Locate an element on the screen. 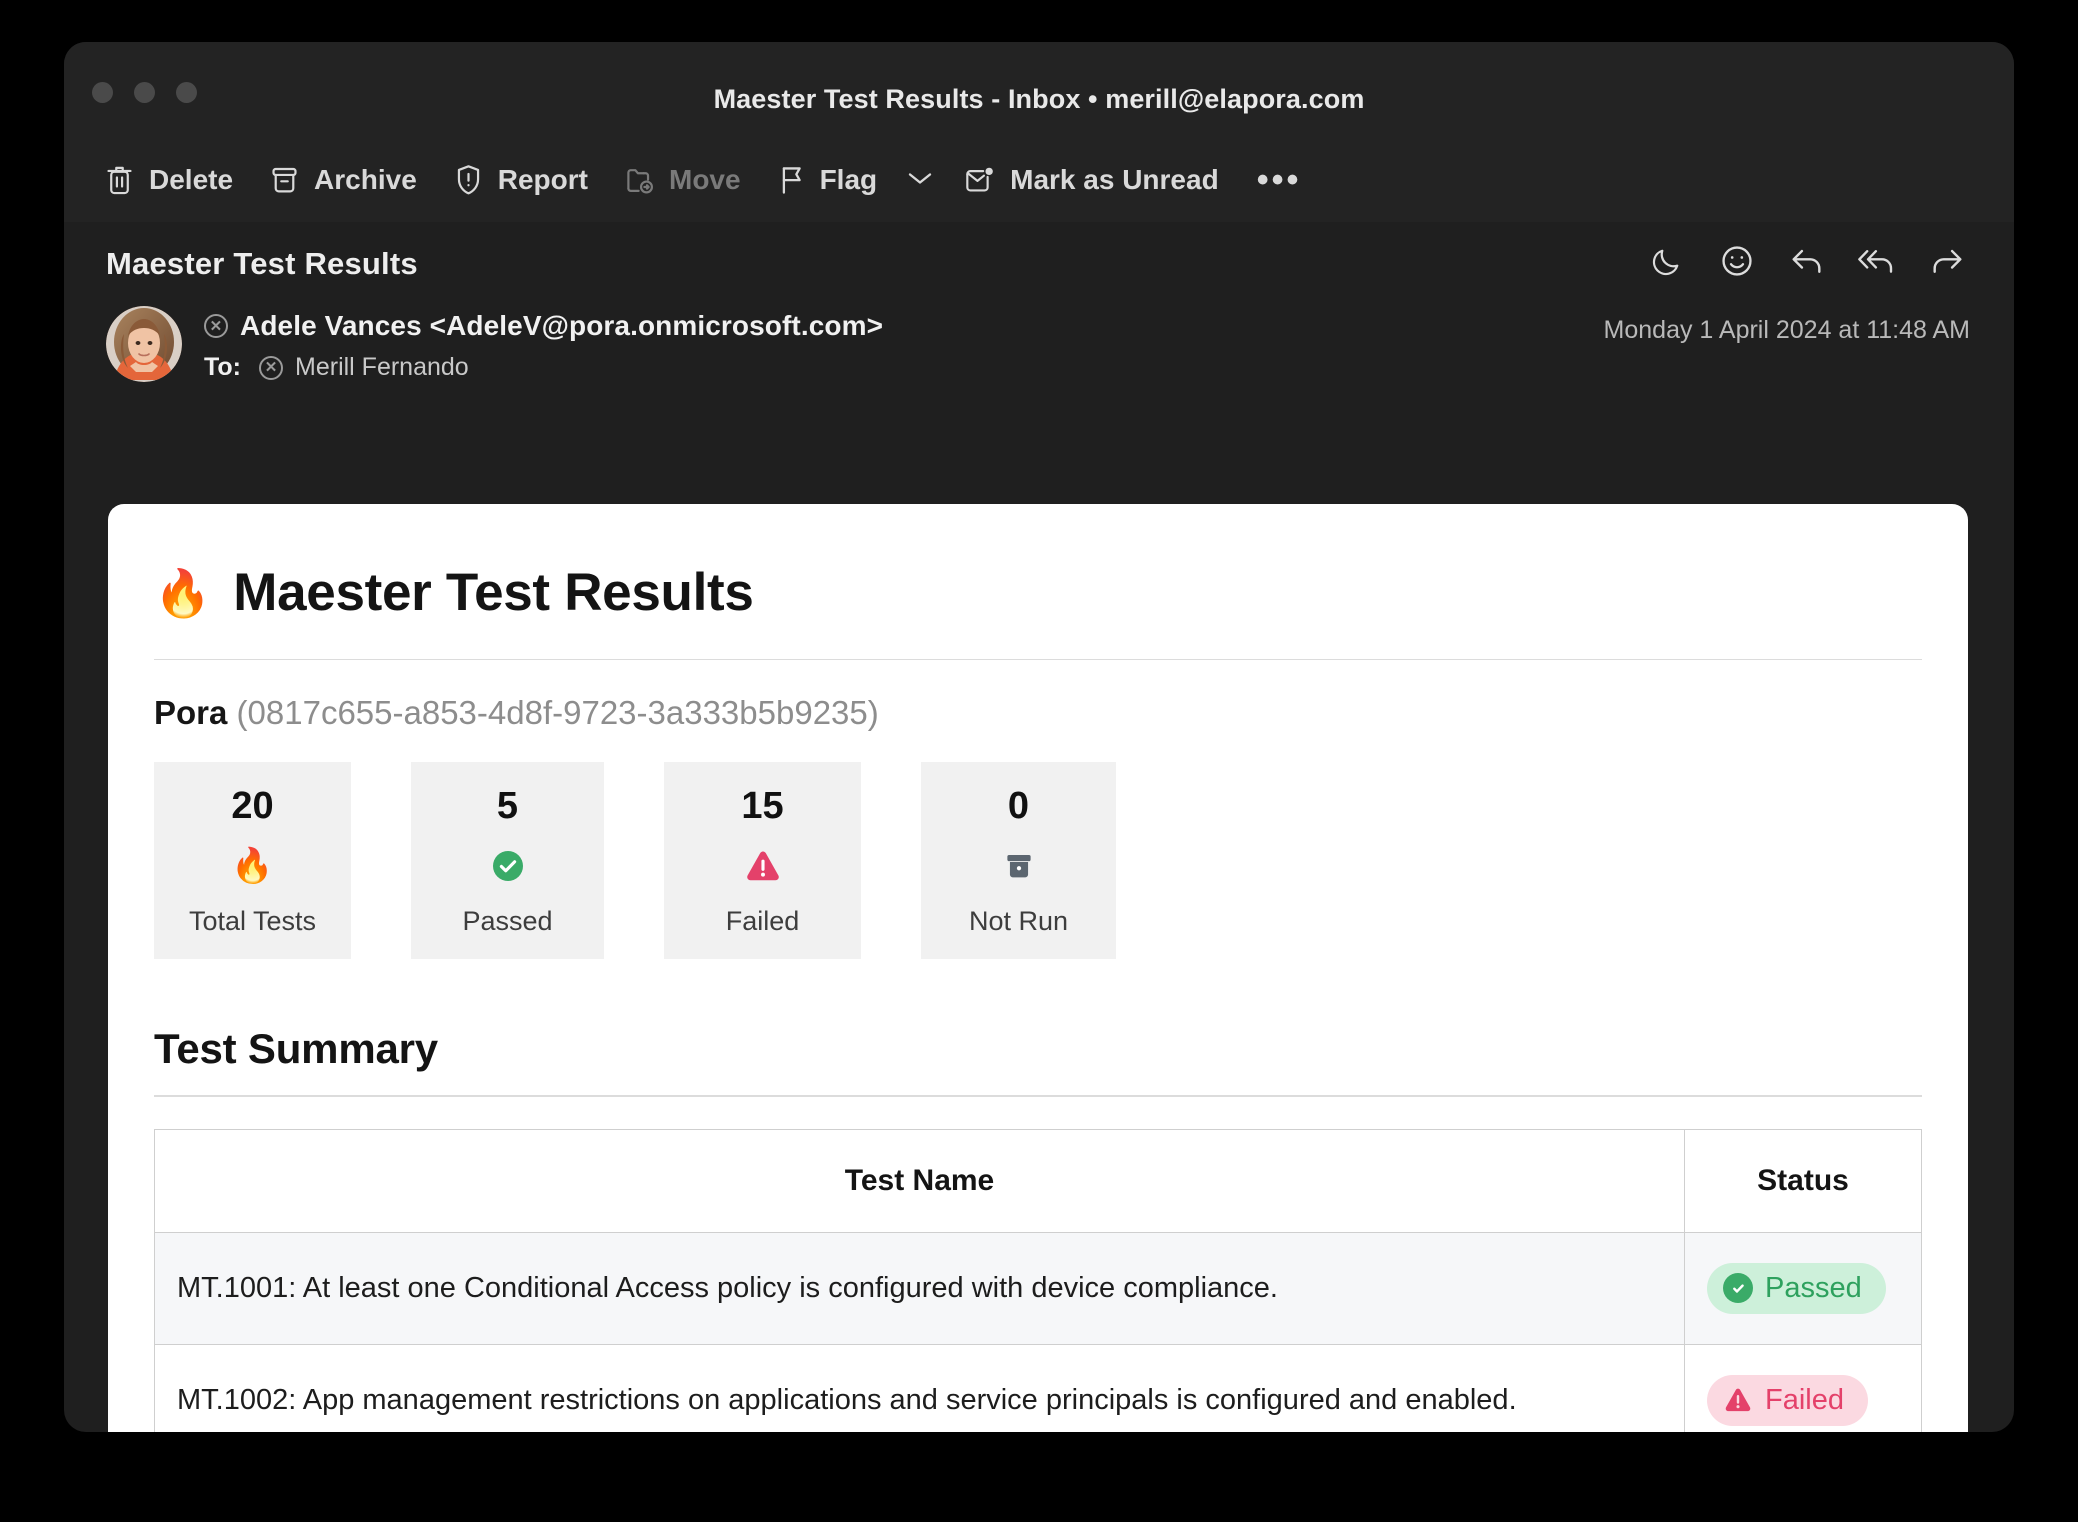 This screenshot has height=1522, width=2078. react-smiley-icon is located at coordinates (1737, 261).